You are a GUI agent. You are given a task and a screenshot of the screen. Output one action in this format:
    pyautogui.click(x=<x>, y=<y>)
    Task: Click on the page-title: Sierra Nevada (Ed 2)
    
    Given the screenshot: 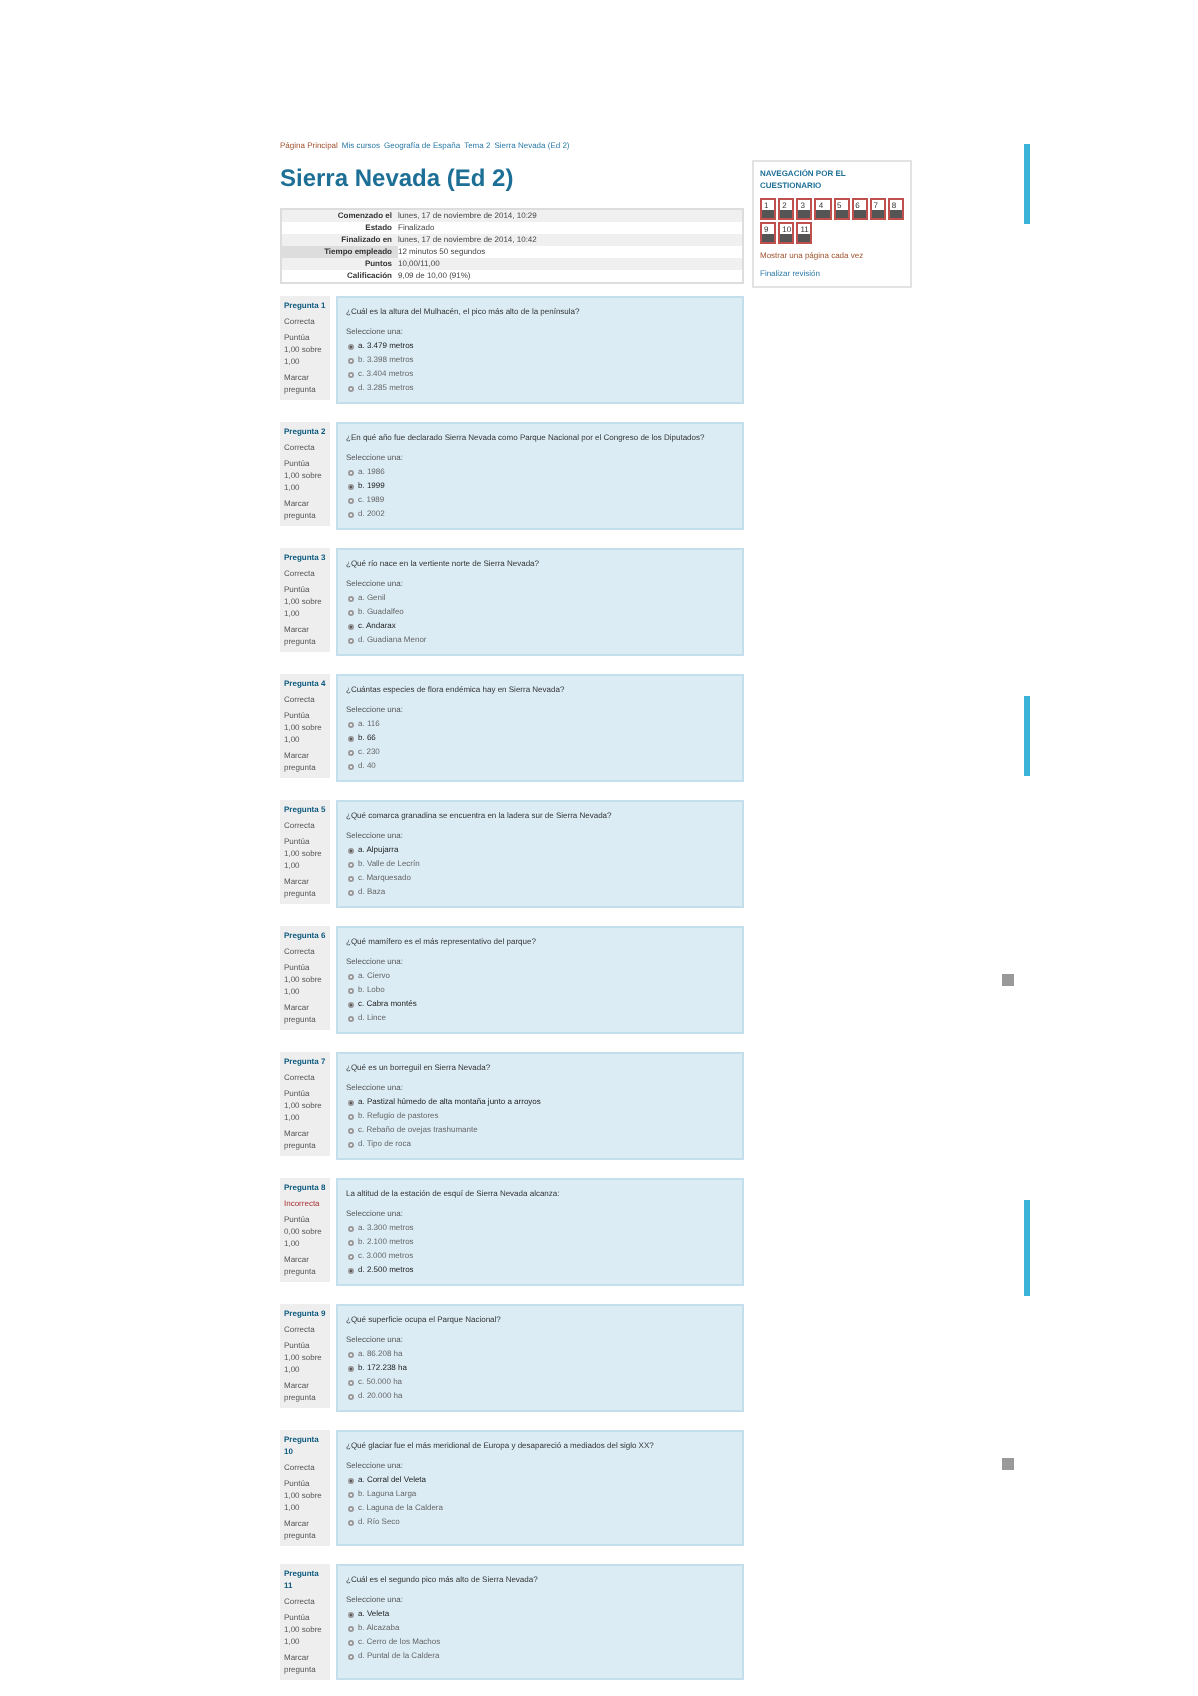 What is the action you would take?
    pyautogui.click(x=398, y=178)
    